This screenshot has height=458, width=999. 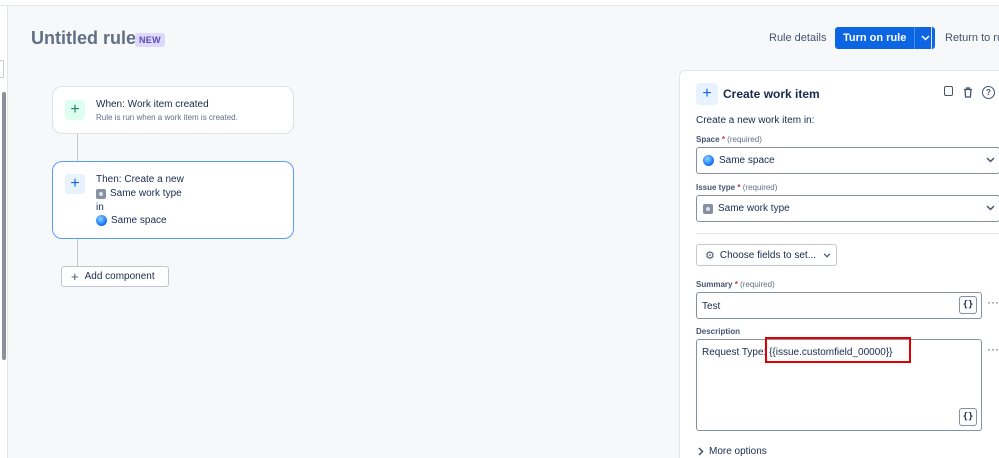 I want to click on copy-icon, so click(x=948, y=91).